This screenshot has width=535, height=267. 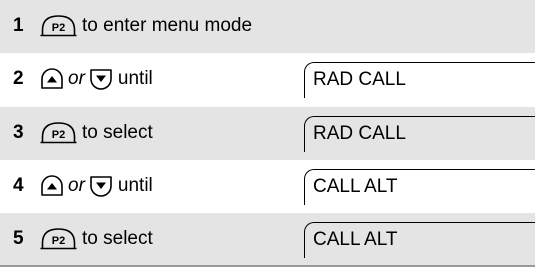 I want to click on step-number: 2, so click(x=18, y=78).